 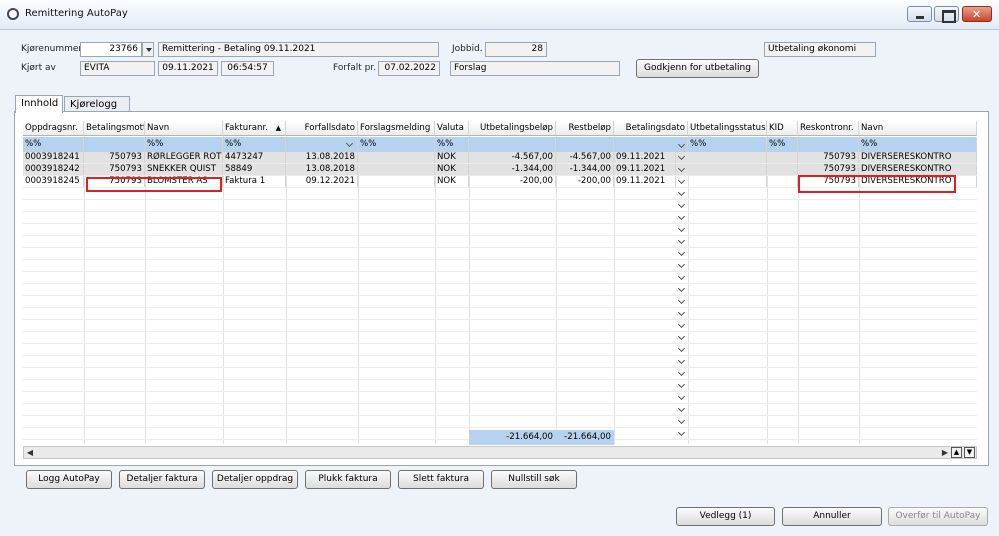 I want to click on sort-asc-icon: ▲, so click(x=278, y=128).